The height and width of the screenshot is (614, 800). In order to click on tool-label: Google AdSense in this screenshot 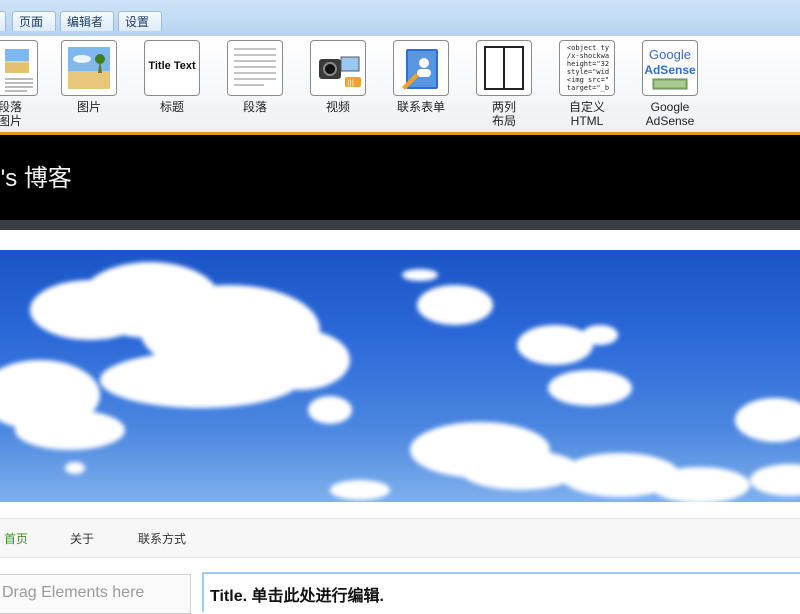, I will do `click(670, 114)`.